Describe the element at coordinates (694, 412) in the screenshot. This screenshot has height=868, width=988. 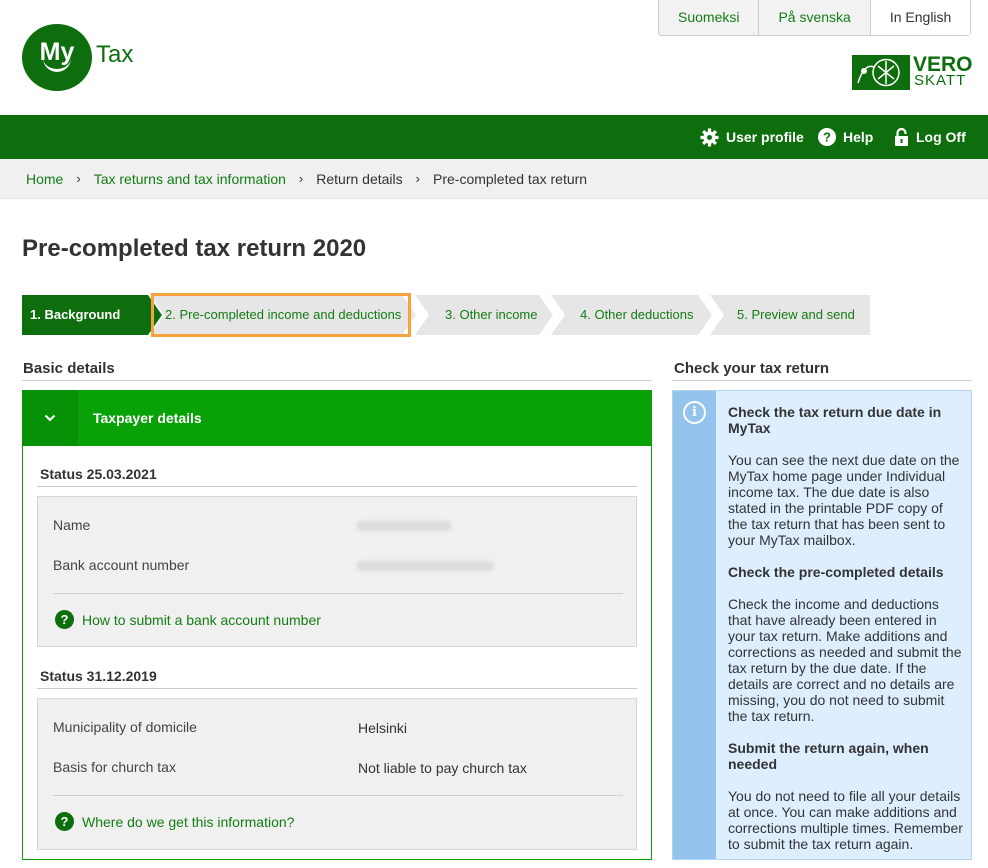
I see `info-icon: i` at that location.